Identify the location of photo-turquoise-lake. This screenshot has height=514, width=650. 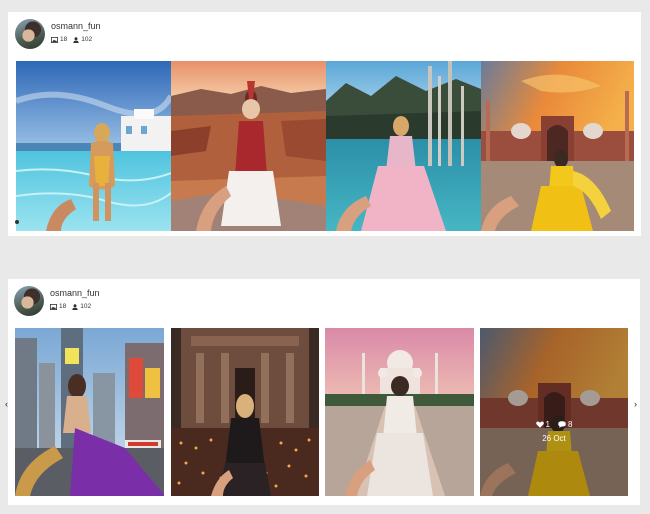
(403, 146).